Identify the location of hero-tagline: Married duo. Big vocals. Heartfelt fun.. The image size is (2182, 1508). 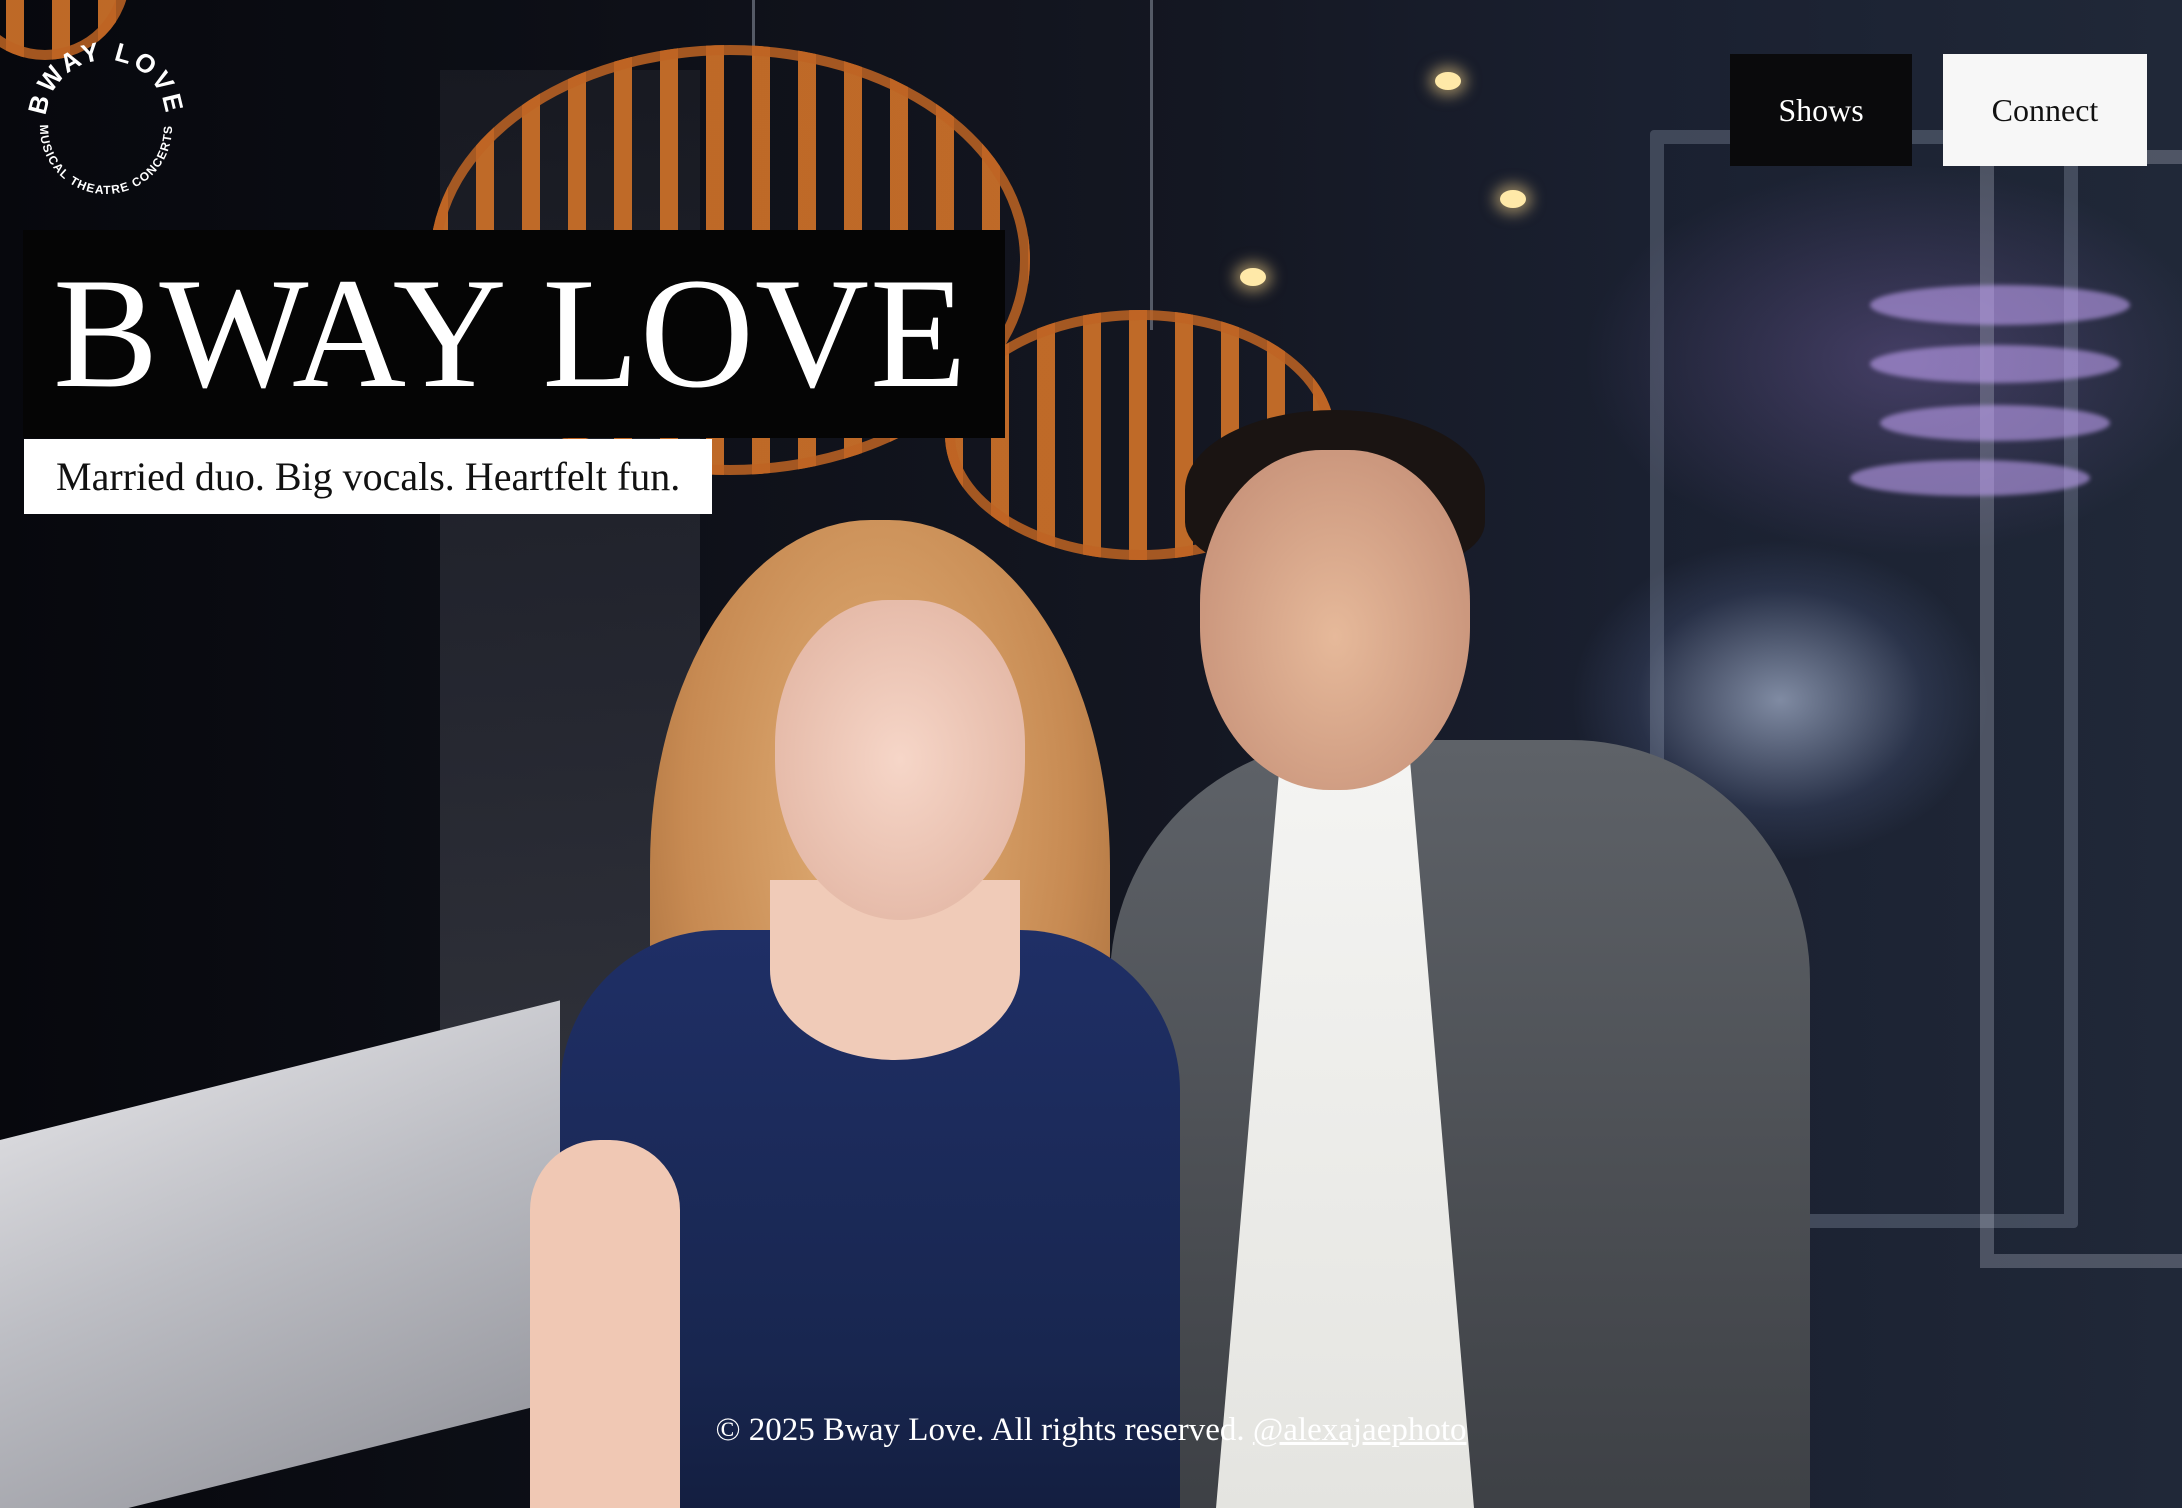
(368, 476).